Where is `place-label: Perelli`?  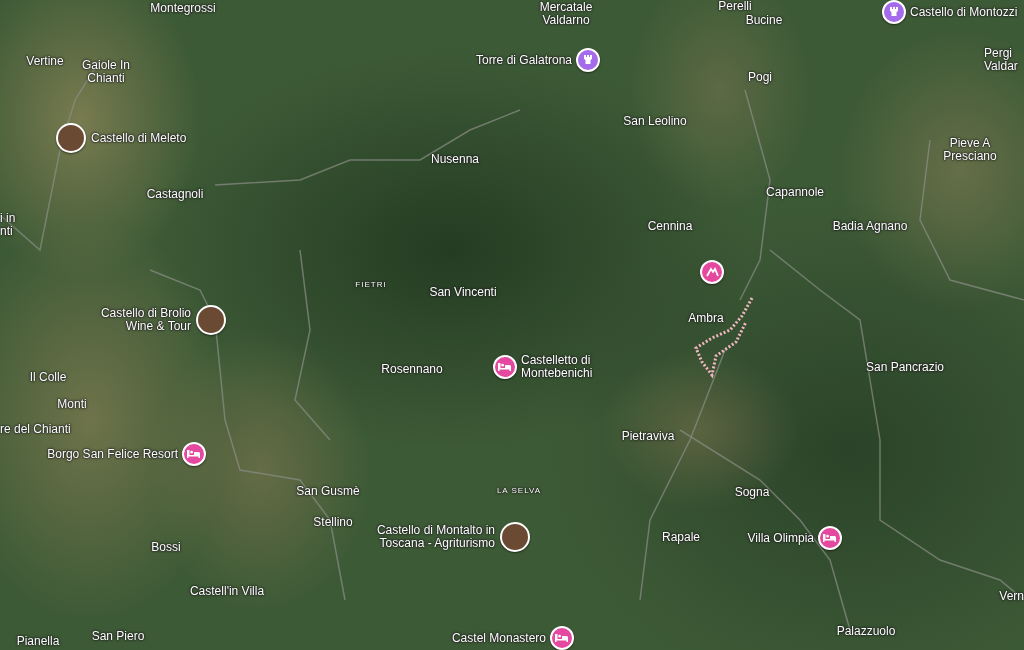 place-label: Perelli is located at coordinates (735, 6).